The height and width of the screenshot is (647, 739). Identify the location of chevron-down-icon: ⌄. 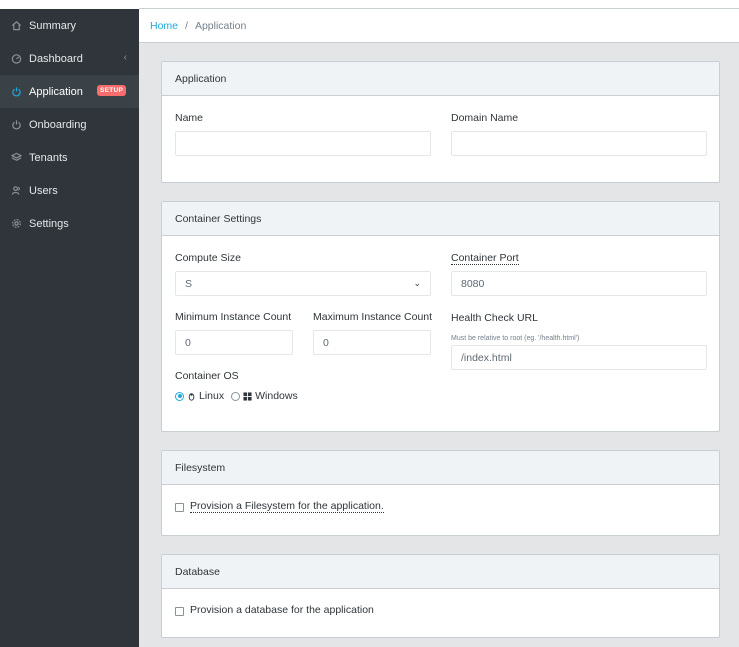
(417, 283).